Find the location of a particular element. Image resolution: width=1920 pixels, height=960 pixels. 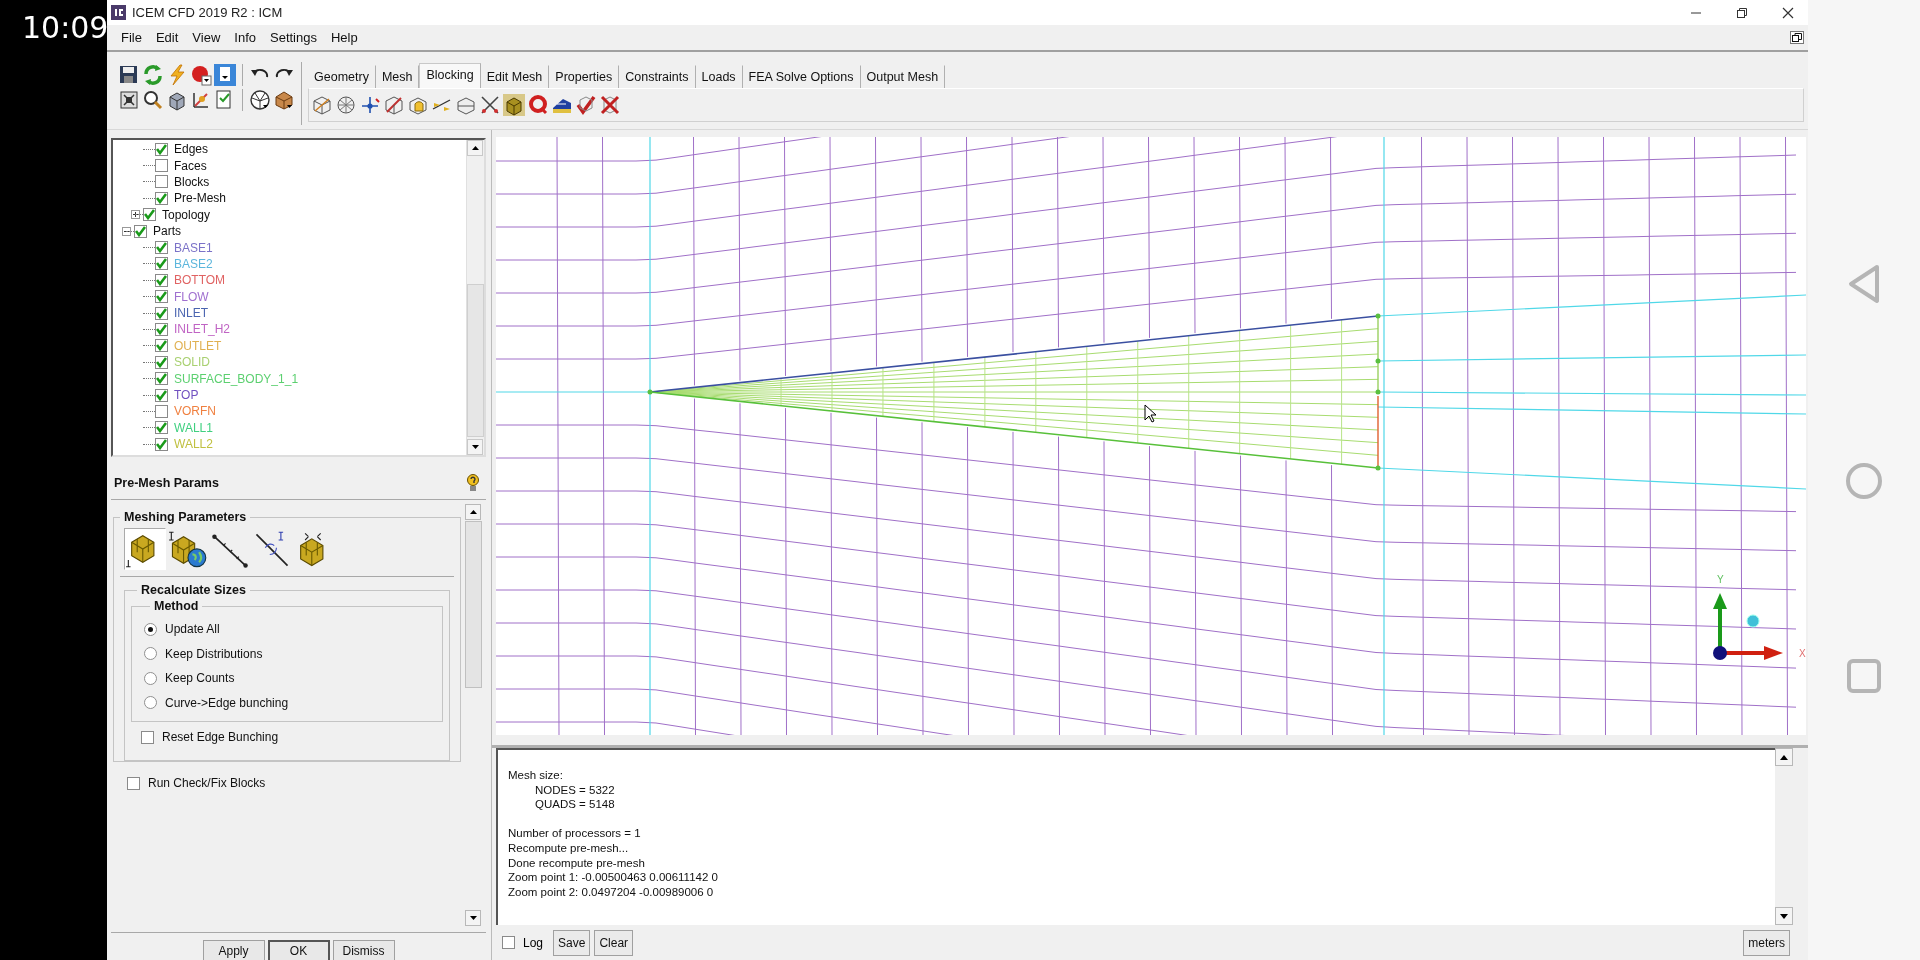

tree-item-label: Edges is located at coordinates (191, 149).